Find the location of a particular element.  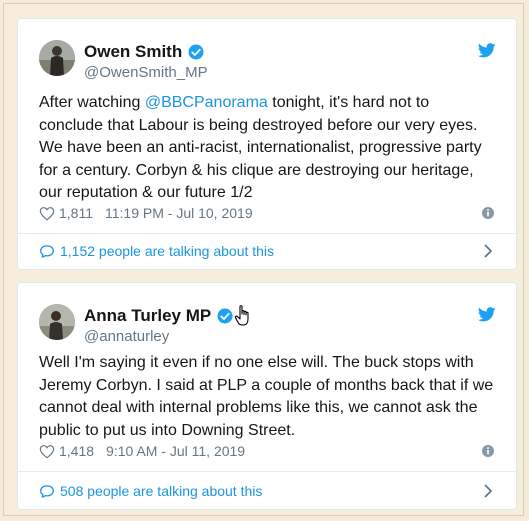

timestamp: 11:19 PM - Jul 10, 2019 is located at coordinates (179, 213).